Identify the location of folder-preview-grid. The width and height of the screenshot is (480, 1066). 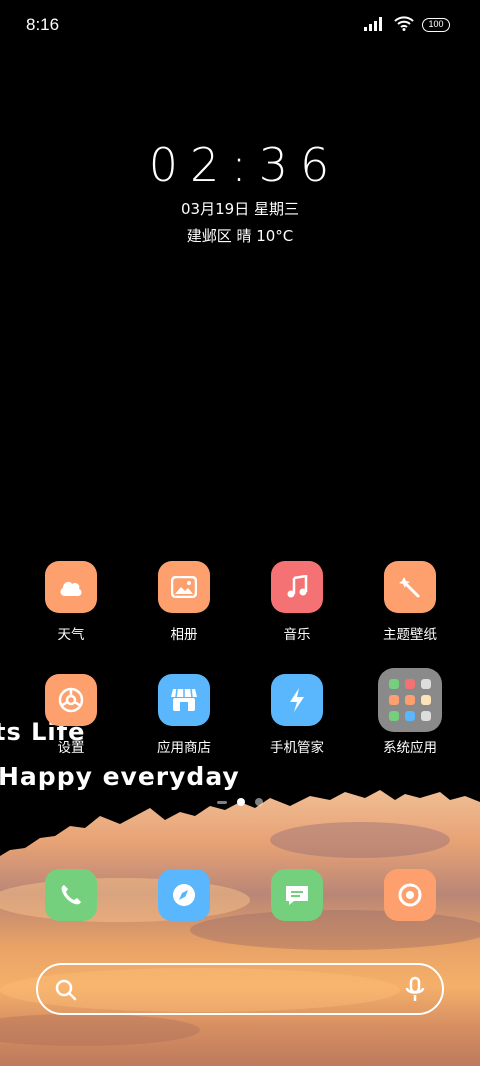
(410, 700).